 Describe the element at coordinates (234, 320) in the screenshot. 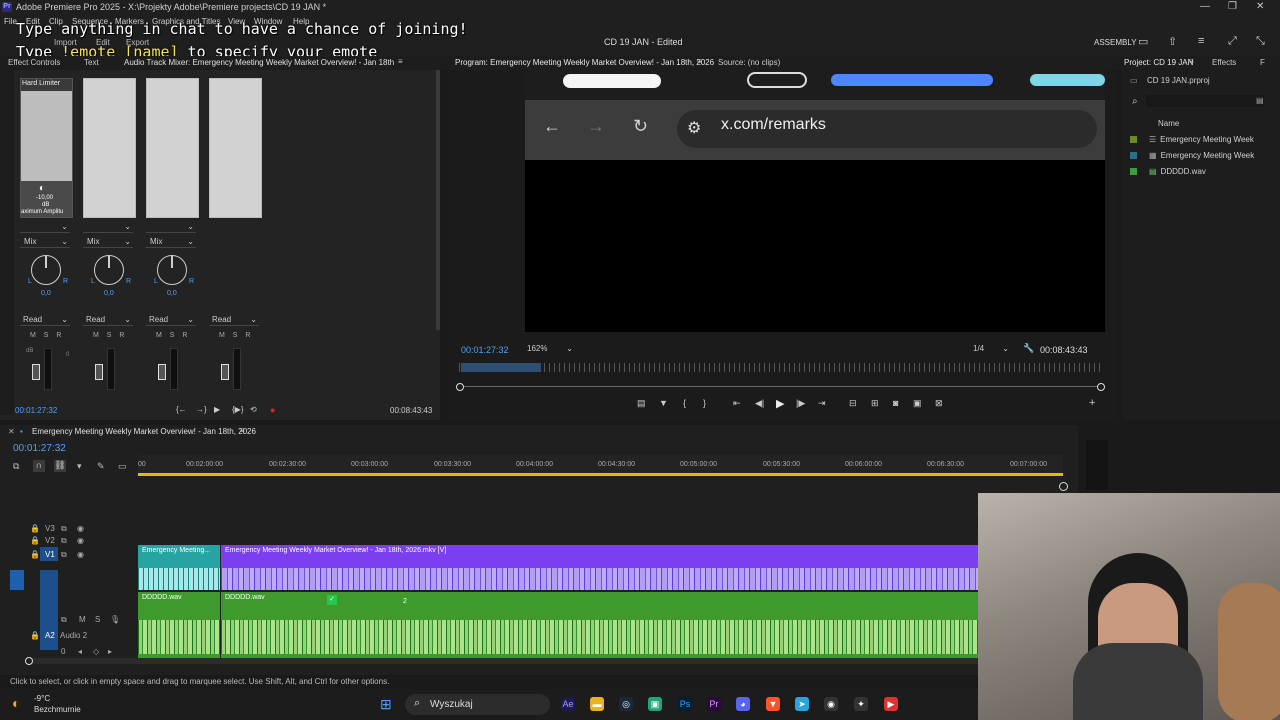

I see `automation-dropdown-4: Read ⌄` at that location.